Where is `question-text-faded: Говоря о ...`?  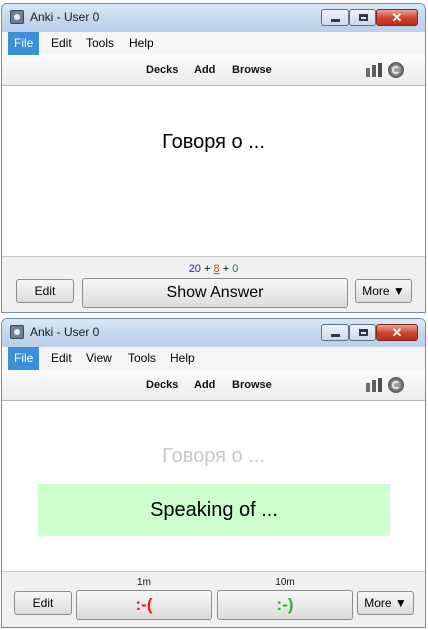
question-text-faded: Говоря о ... is located at coordinates (213, 456).